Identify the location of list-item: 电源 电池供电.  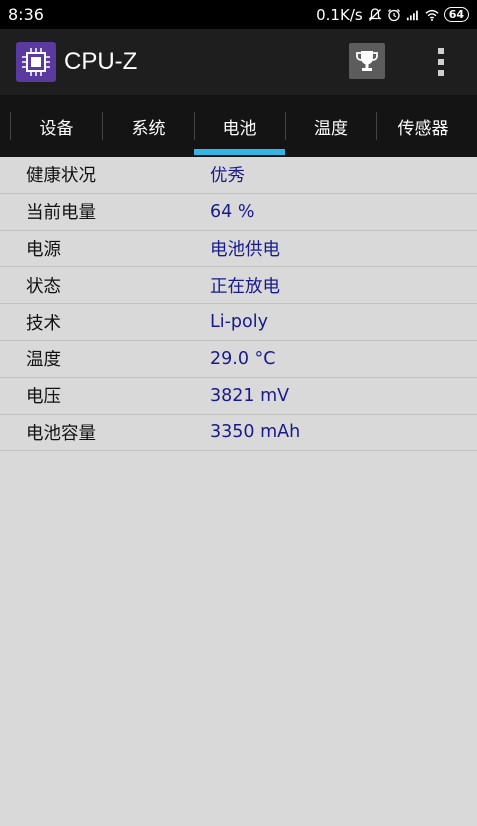
(238, 249).